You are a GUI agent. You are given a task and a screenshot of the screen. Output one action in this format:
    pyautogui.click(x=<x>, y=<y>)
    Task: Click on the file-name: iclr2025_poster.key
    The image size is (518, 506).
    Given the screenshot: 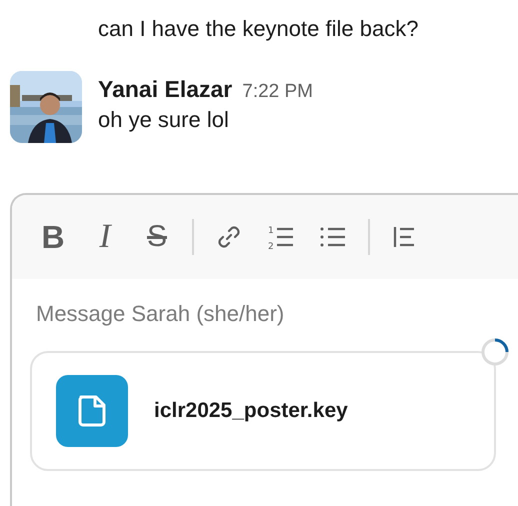 What is the action you would take?
    pyautogui.click(x=251, y=411)
    